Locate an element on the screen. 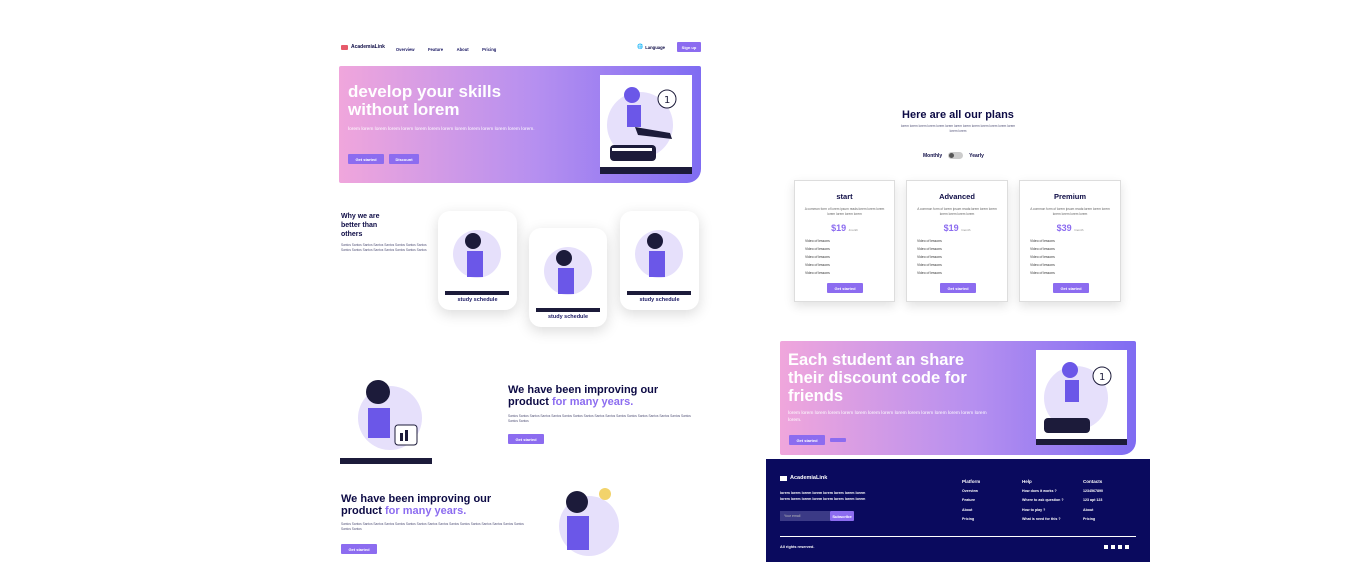 The width and height of the screenshot is (1360, 566). footer-link: Overview is located at coordinates (971, 491).